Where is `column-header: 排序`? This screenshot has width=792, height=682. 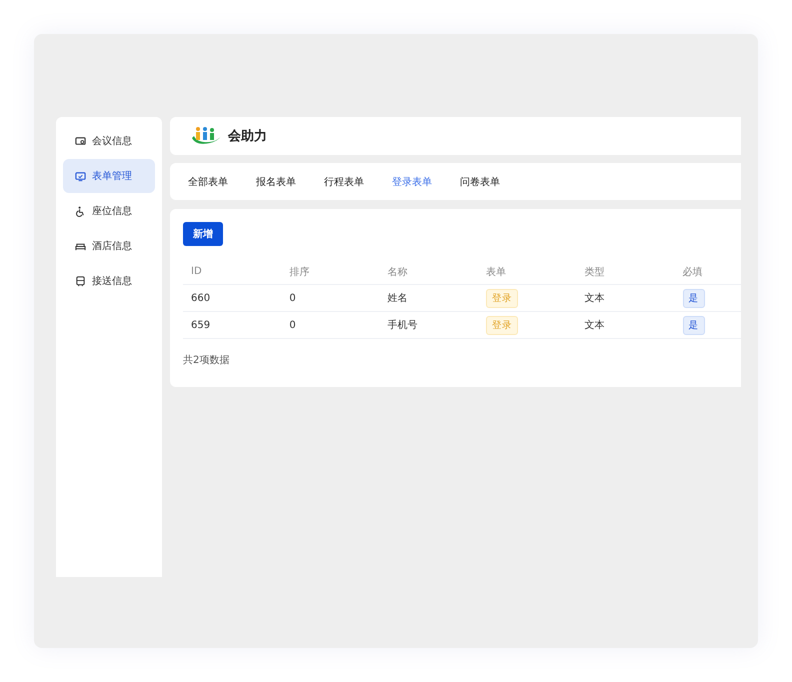 column-header: 排序 is located at coordinates (330, 271).